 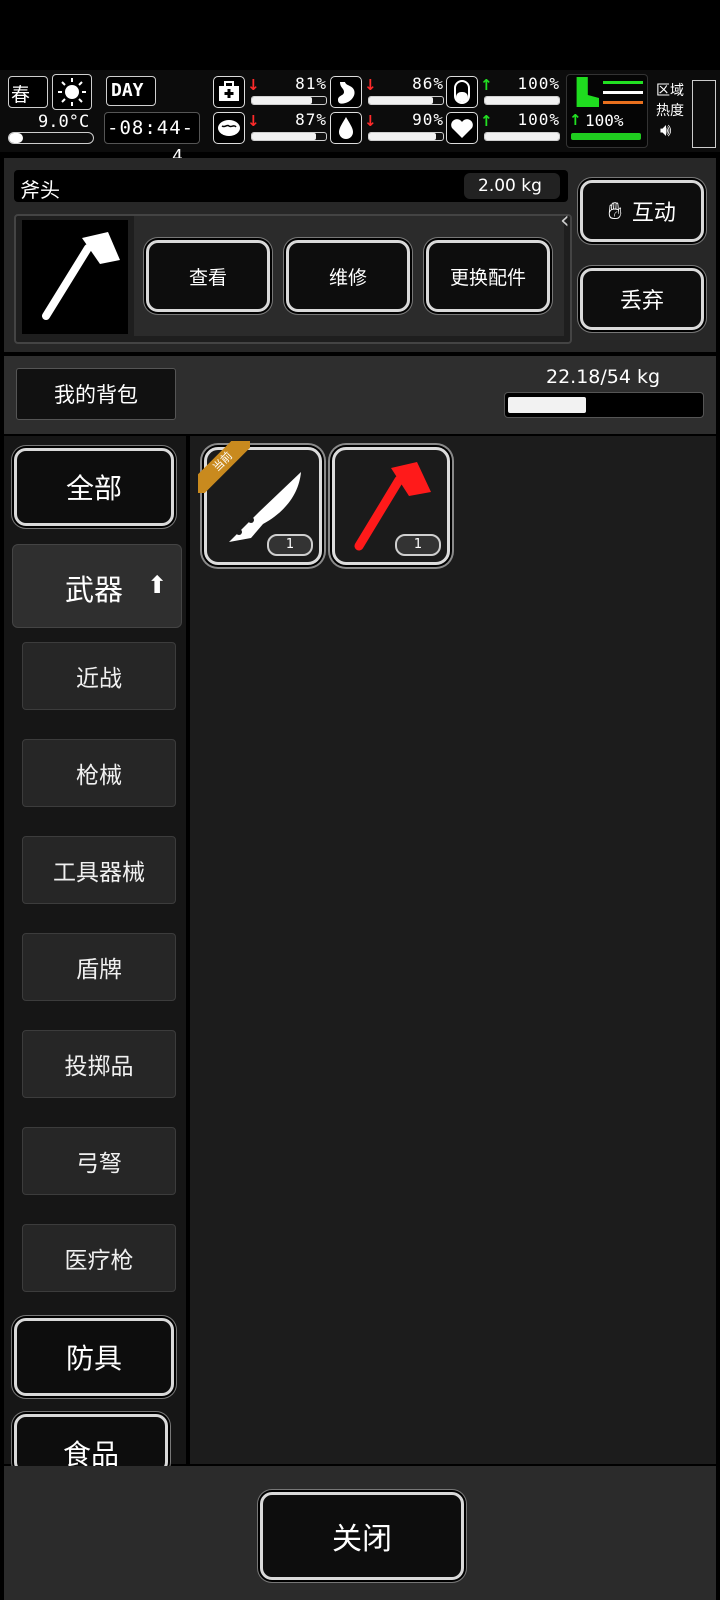 I want to click on brain-icon, so click(x=229, y=128).